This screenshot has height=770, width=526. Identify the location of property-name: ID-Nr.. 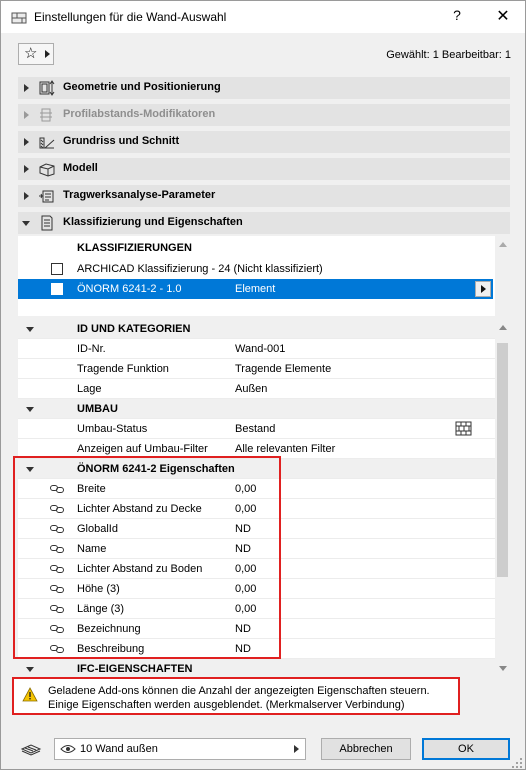
(91, 349).